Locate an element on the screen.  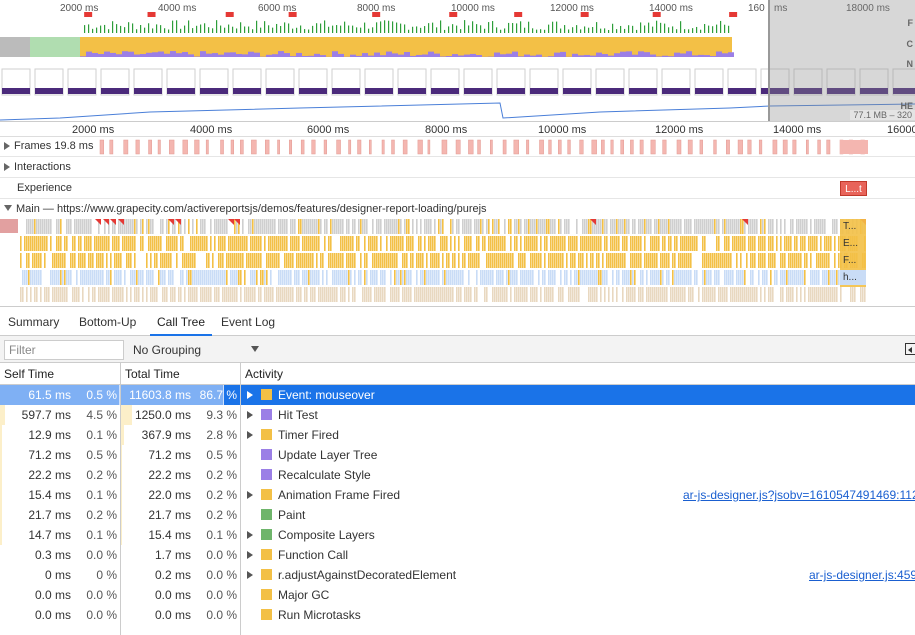
collapse-arrow-icon is located at coordinates (8, 208).